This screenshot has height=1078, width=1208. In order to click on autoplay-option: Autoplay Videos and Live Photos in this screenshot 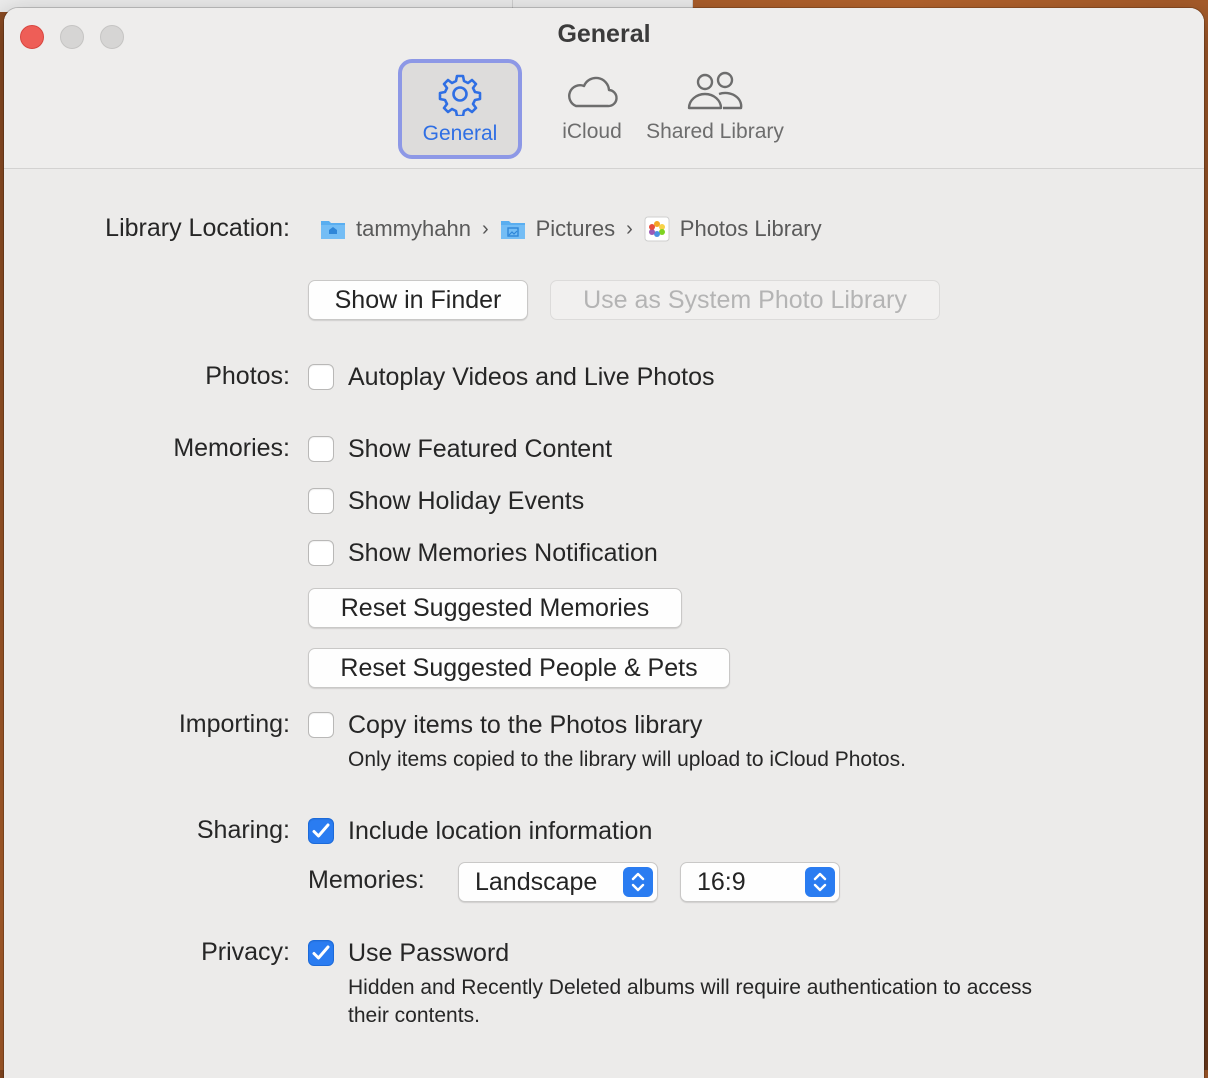, I will do `click(511, 377)`.